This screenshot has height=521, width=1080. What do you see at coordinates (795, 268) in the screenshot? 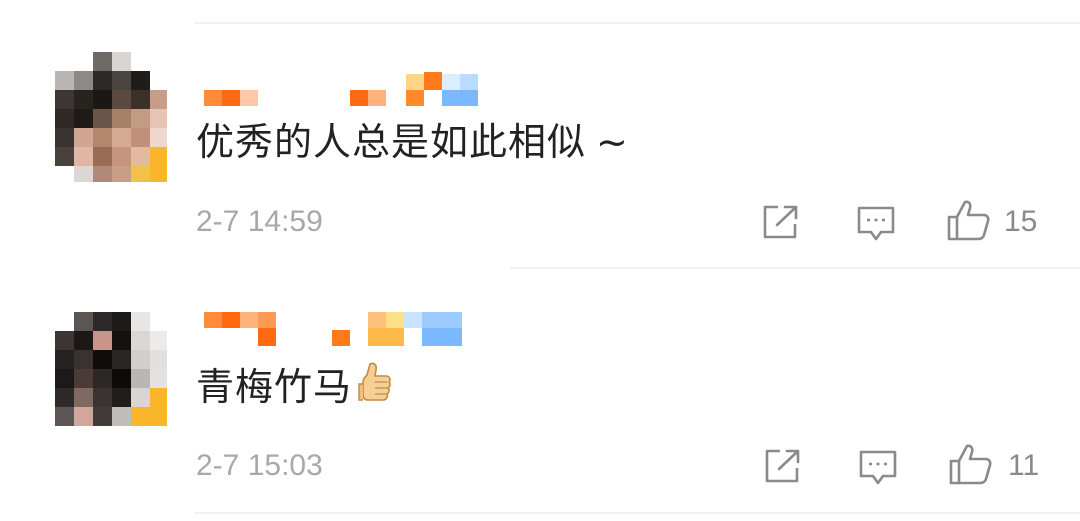
I see `comment-divider` at bounding box center [795, 268].